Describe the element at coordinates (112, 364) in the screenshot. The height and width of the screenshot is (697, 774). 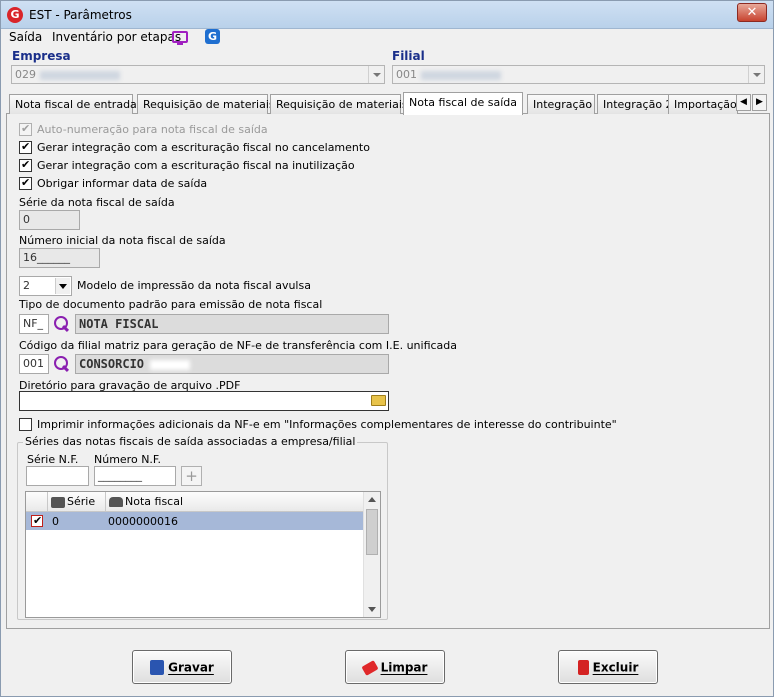
I see `filial-matriz-description-text: CONSORCIO` at that location.